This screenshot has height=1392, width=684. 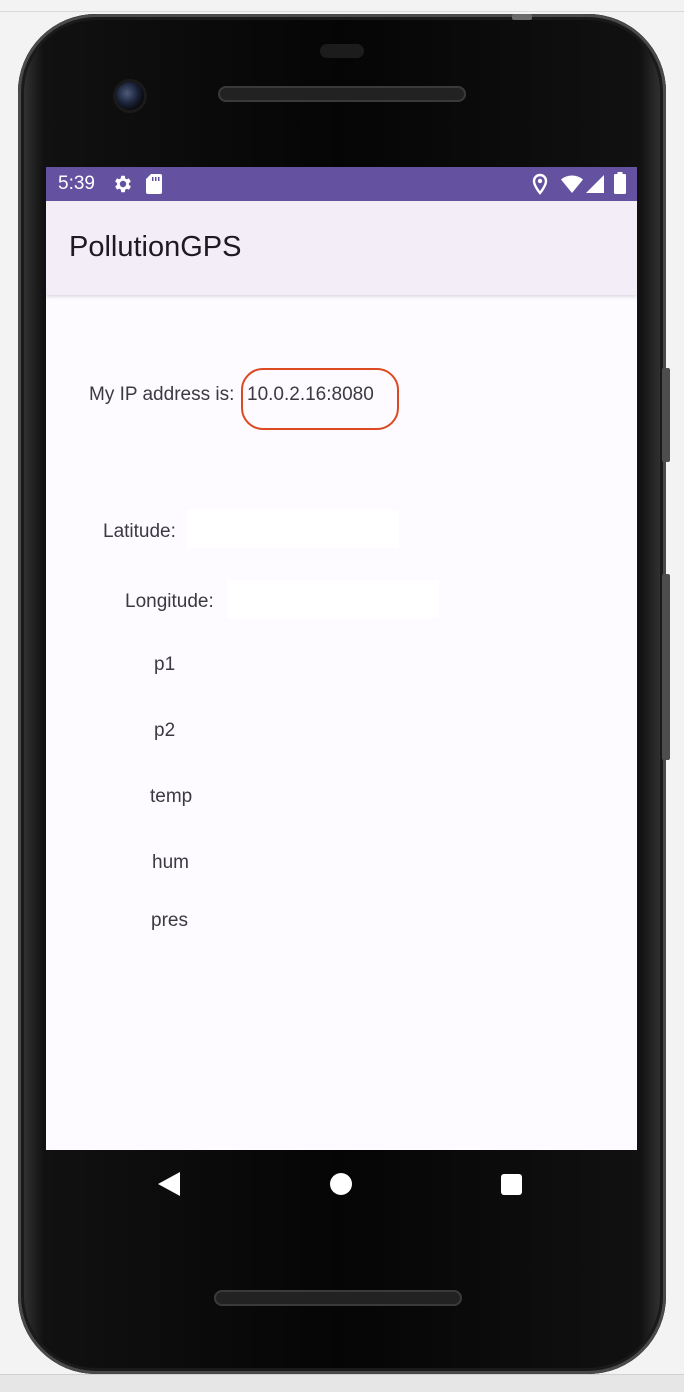 I want to click on sd-card-icon, so click(x=154, y=184).